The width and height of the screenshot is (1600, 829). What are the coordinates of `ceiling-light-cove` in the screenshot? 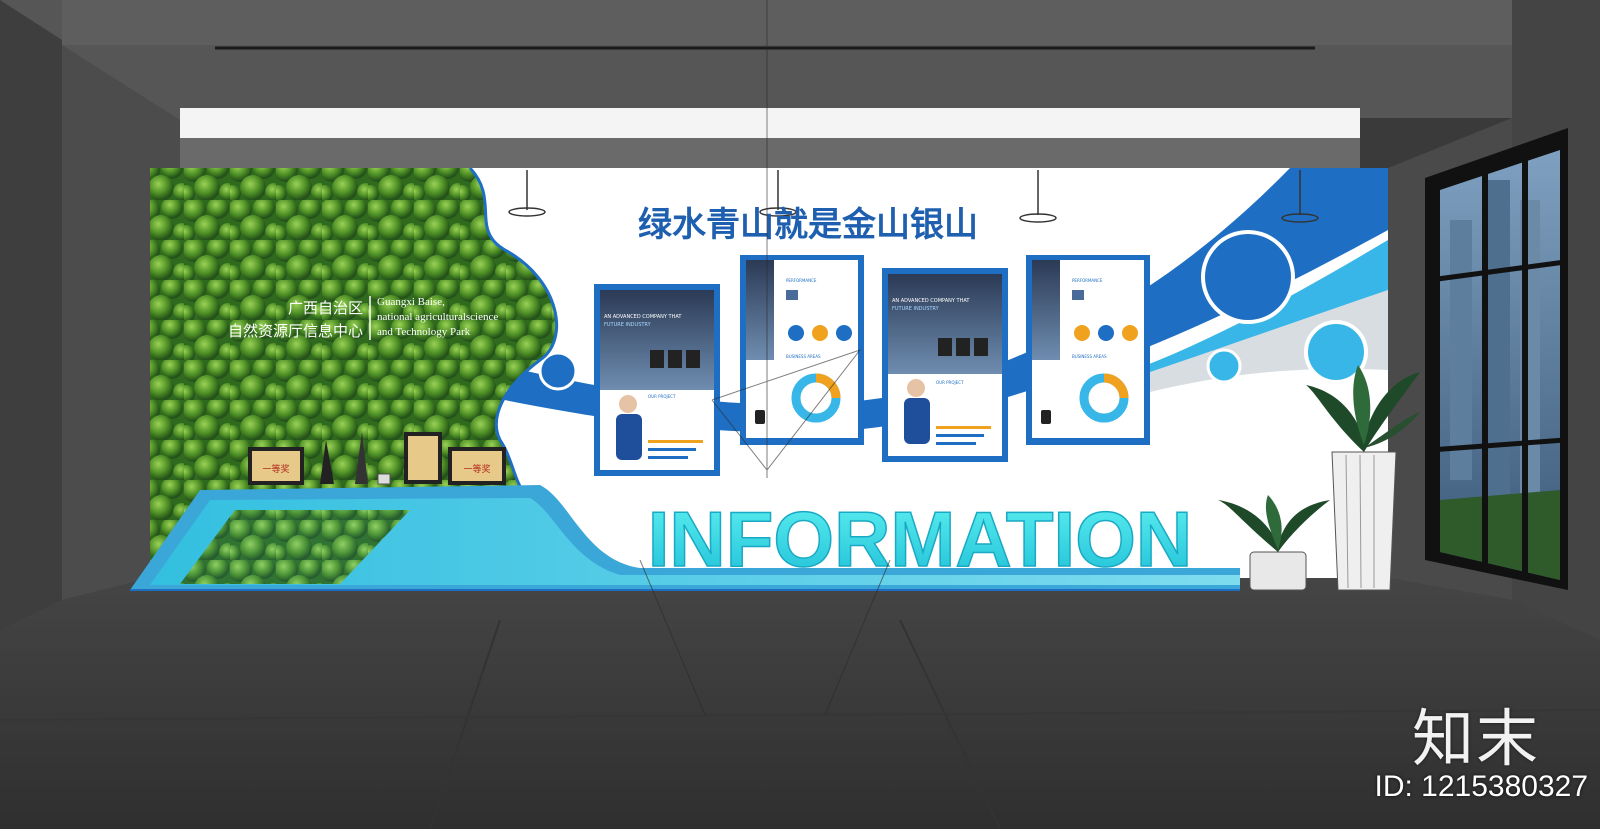 It's located at (770, 123).